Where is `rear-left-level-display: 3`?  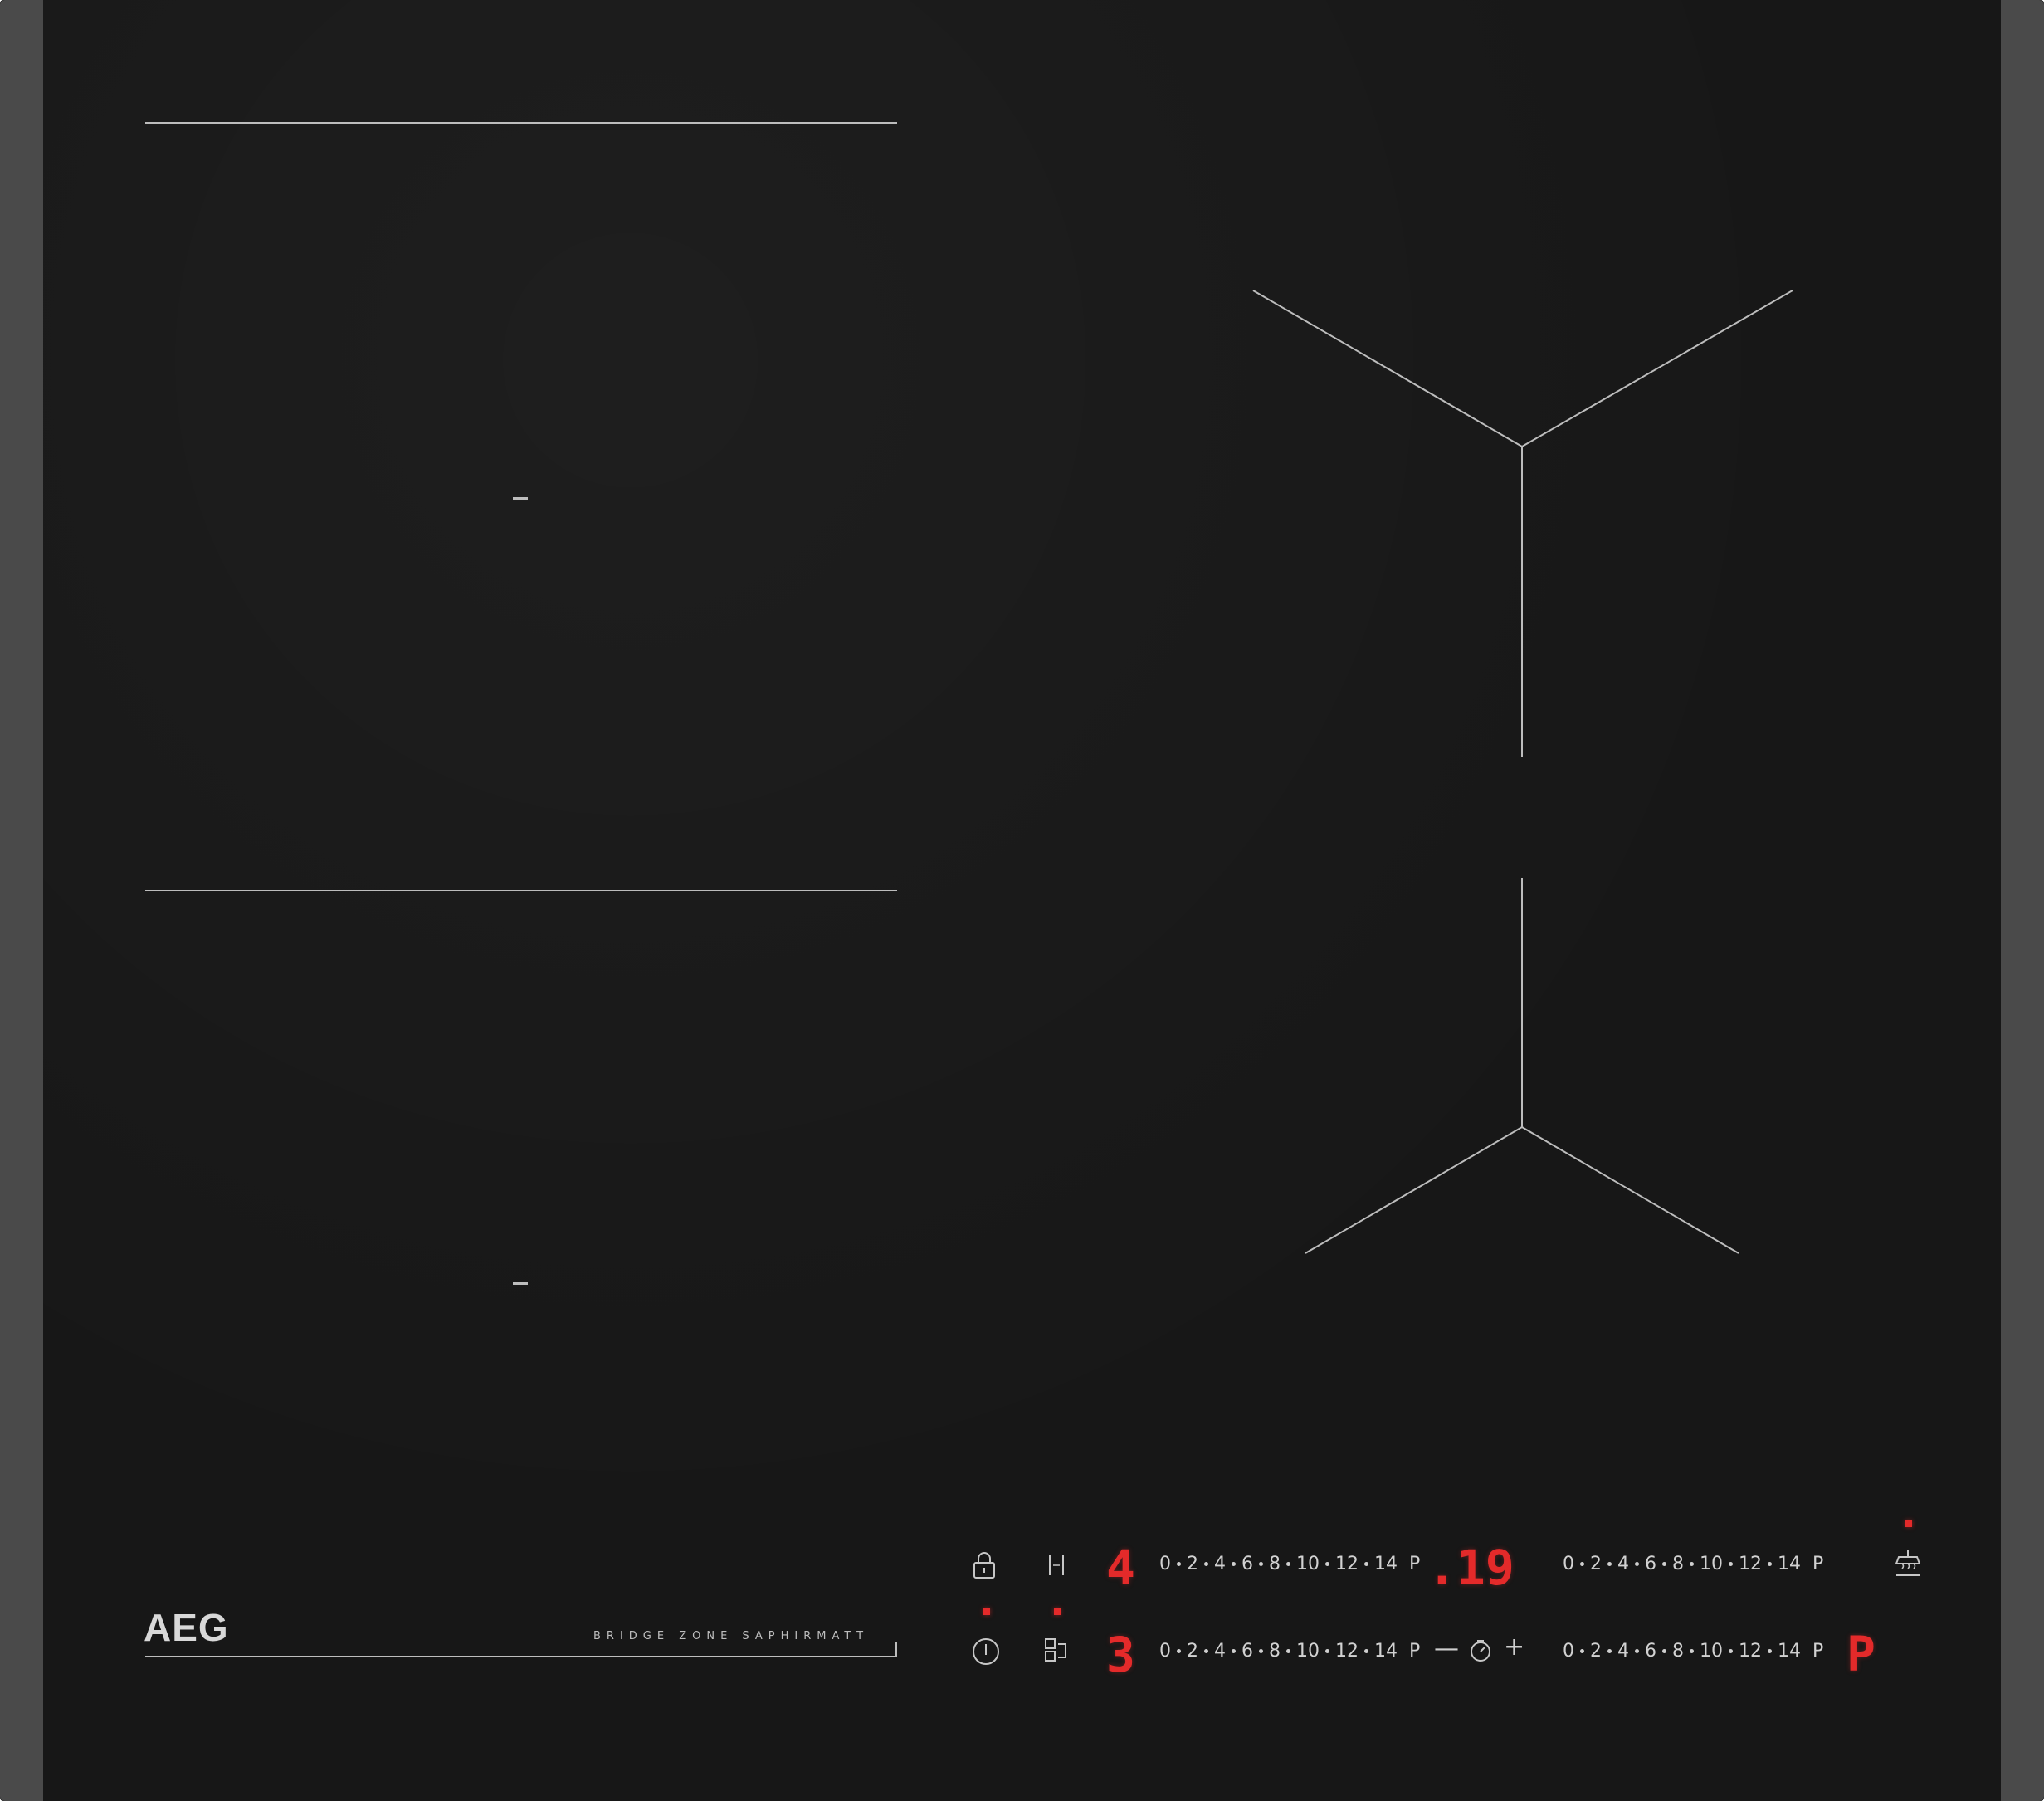
rear-left-level-display: 3 is located at coordinates (1120, 1655).